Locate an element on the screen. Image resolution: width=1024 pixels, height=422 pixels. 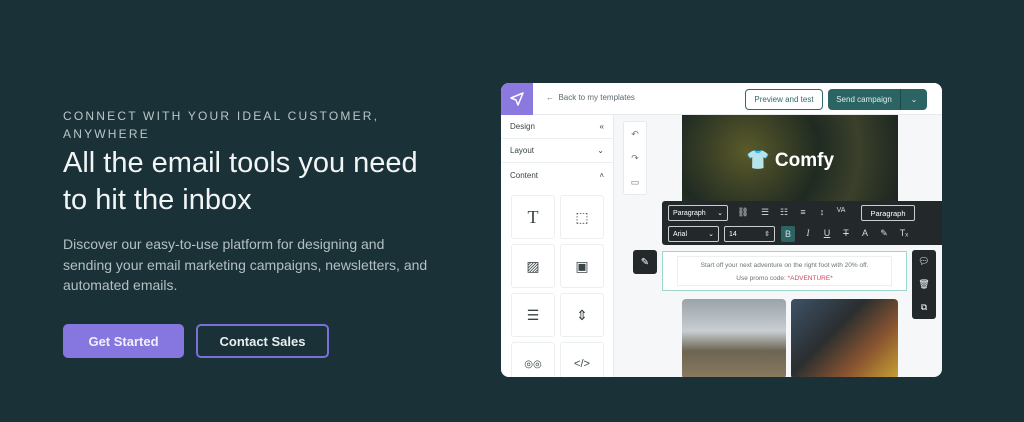
sidebar-item-layout: Layout ⌄ is located at coordinates (557, 151).